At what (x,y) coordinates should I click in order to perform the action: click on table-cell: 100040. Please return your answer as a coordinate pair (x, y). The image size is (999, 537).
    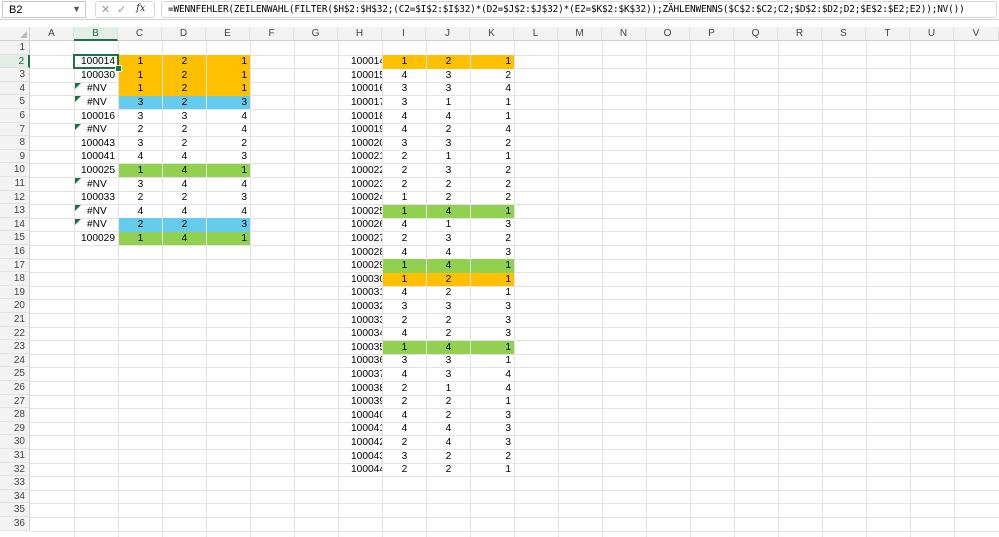
    Looking at the image, I should click on (360, 416).